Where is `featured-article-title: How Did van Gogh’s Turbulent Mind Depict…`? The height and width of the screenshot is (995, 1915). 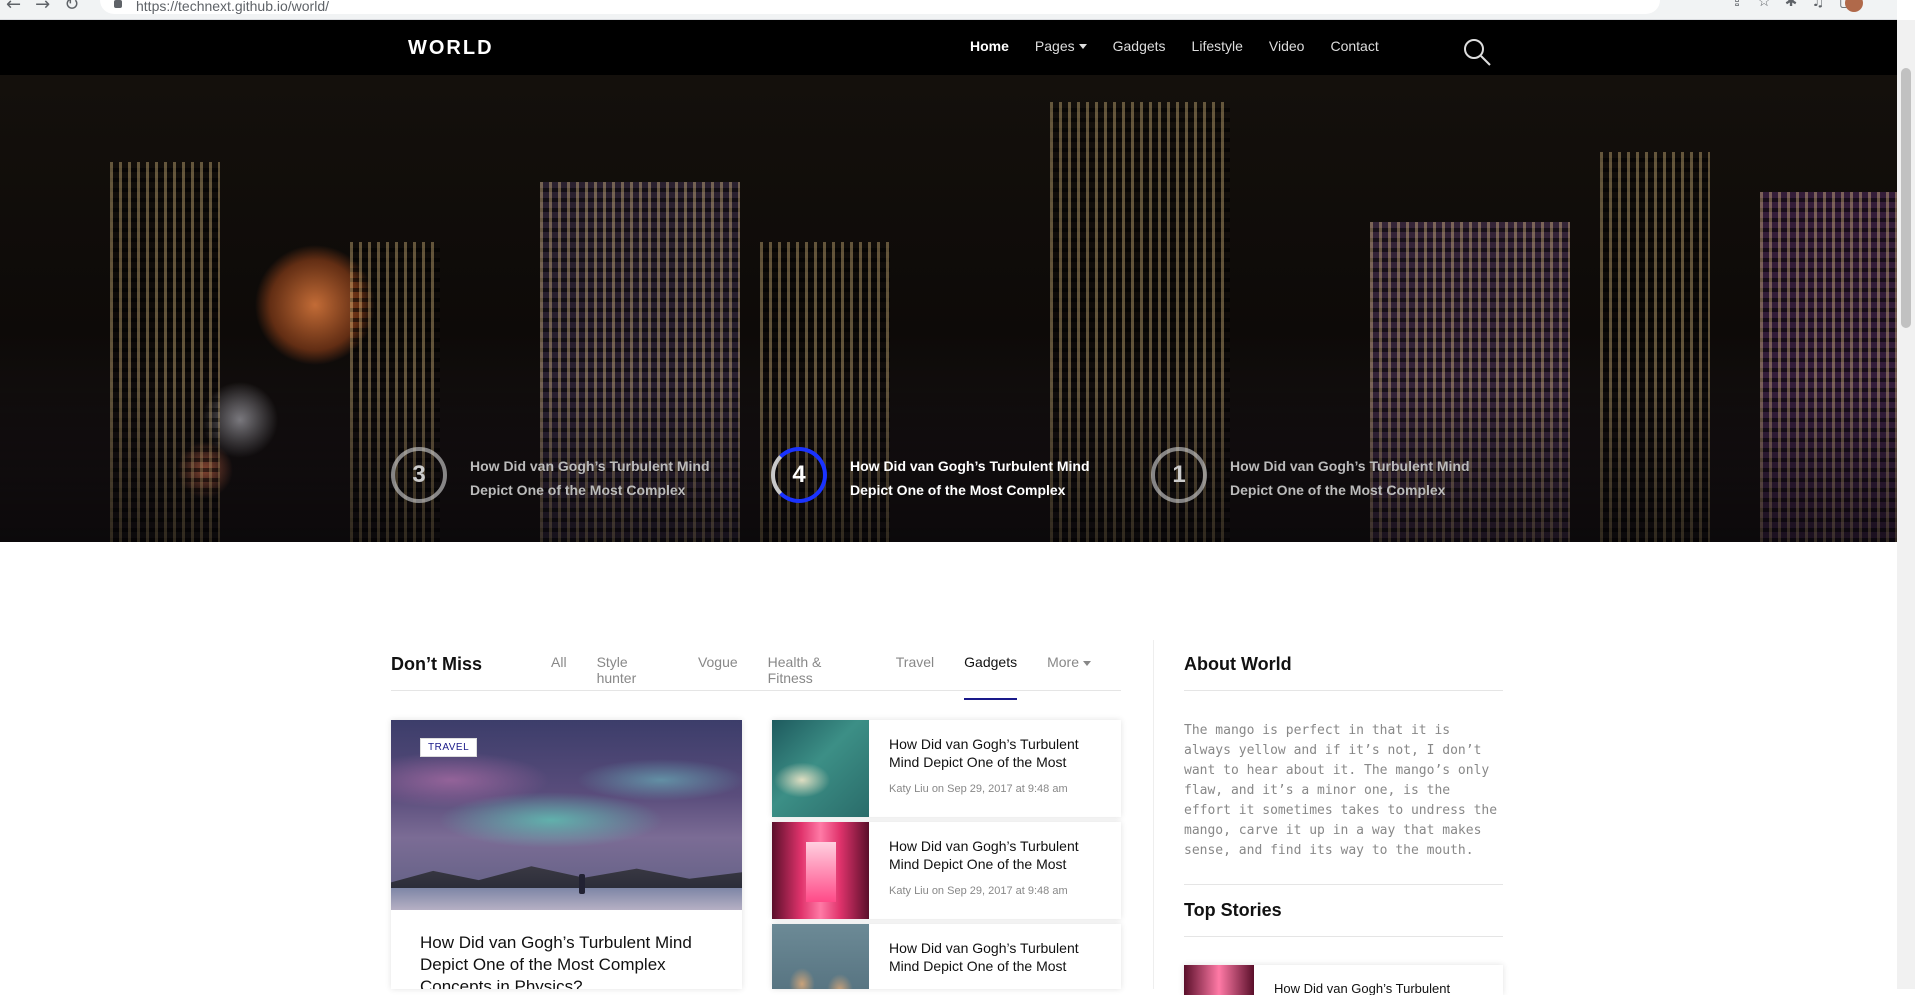
featured-article-title: How Did van Gogh’s Turbulent Mind Depict… is located at coordinates (570, 960).